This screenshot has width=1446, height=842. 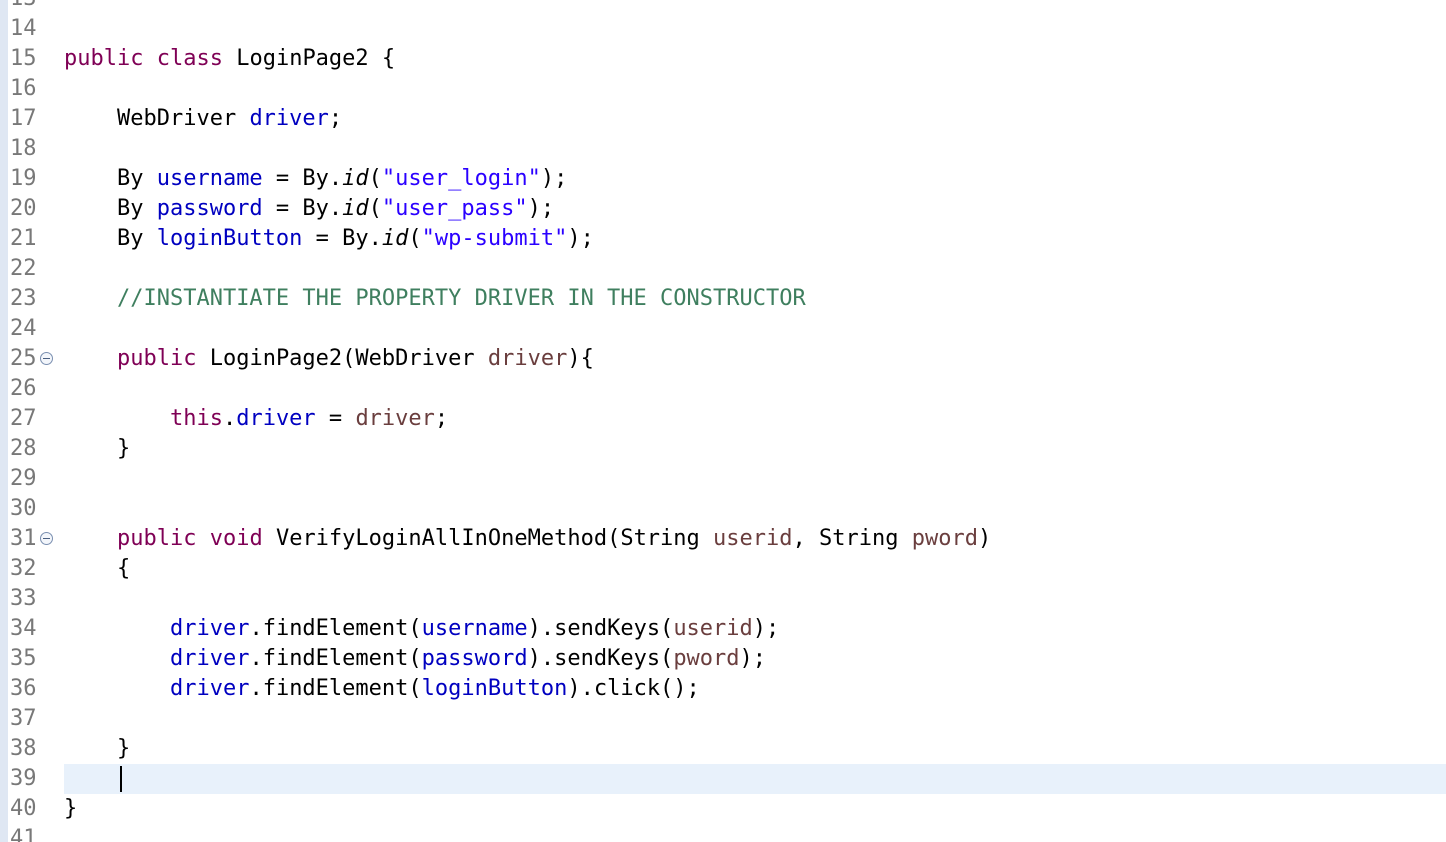 What do you see at coordinates (23, 508) in the screenshot?
I see `line-number: 30` at bounding box center [23, 508].